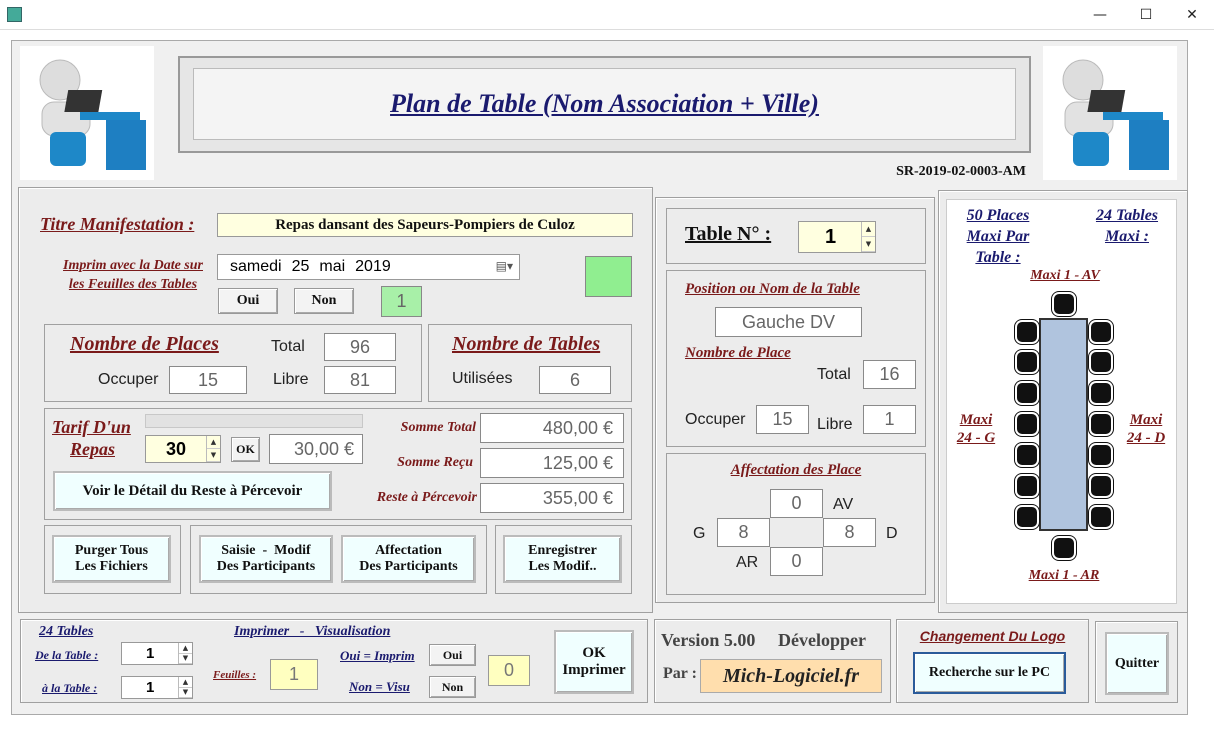  Describe the element at coordinates (87, 113) in the screenshot. I see `logo-left` at that location.